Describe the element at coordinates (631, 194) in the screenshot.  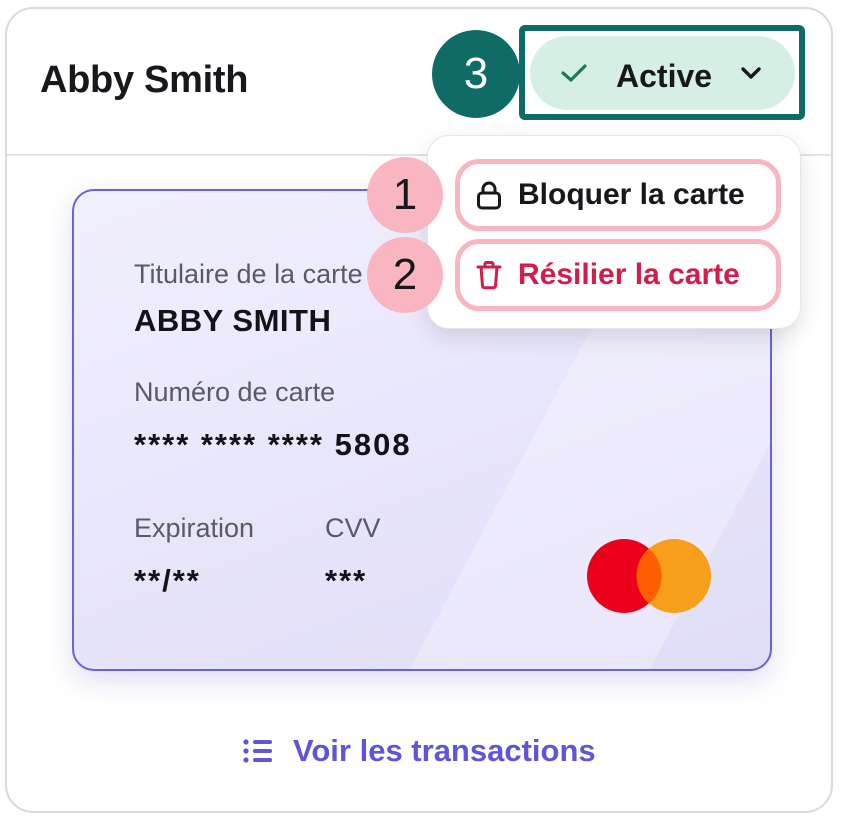
I see `menu-item-block-label: Bloquer la carte` at that location.